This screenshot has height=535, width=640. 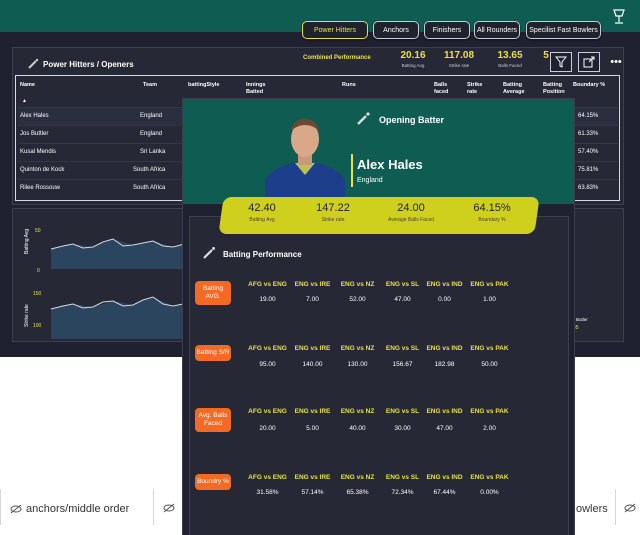 I want to click on col-header-name: Name, so click(x=27, y=85).